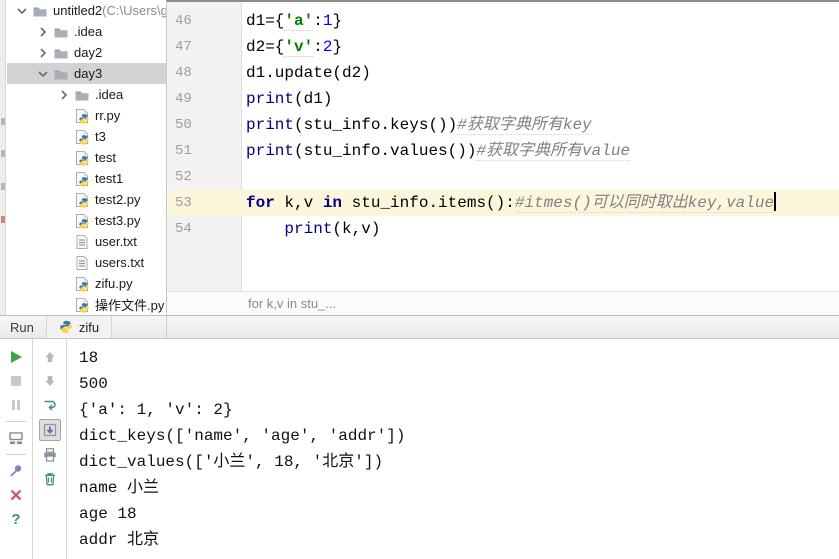 This screenshot has width=839, height=559. Describe the element at coordinates (50, 479) in the screenshot. I see `clear-all-button` at that location.